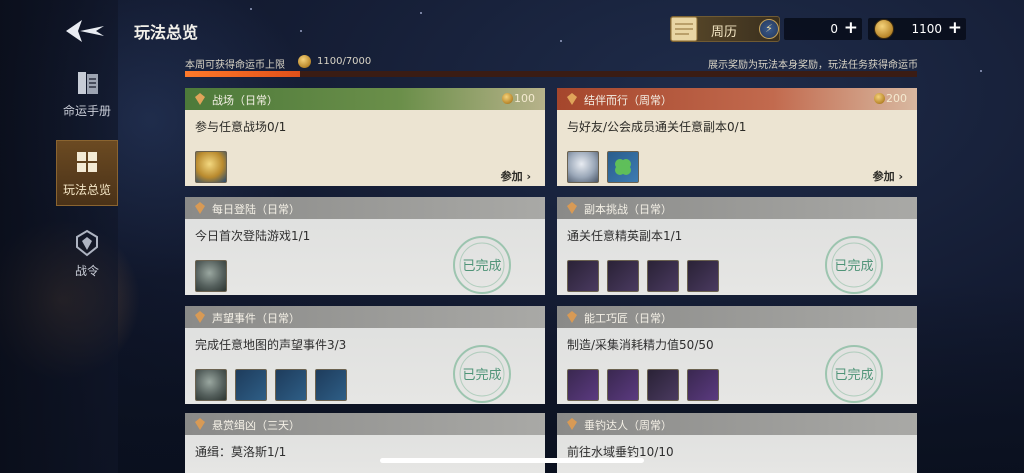 The height and width of the screenshot is (473, 1024). Describe the element at coordinates (628, 318) in the screenshot. I see `card-title: 能工巧匠（日常）` at that location.